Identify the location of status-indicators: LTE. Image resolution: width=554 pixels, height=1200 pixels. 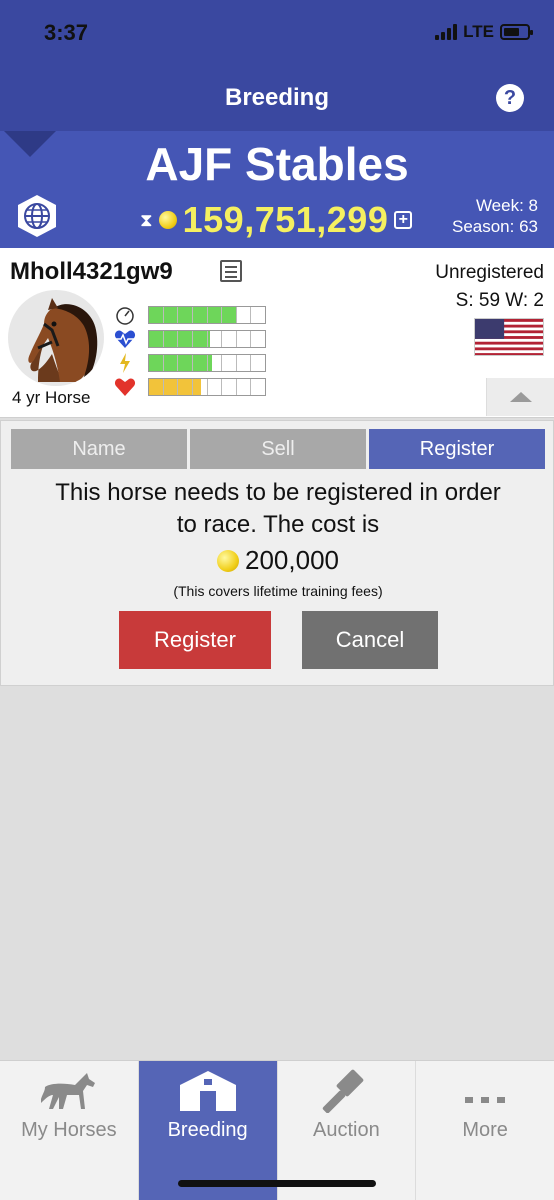
(484, 32).